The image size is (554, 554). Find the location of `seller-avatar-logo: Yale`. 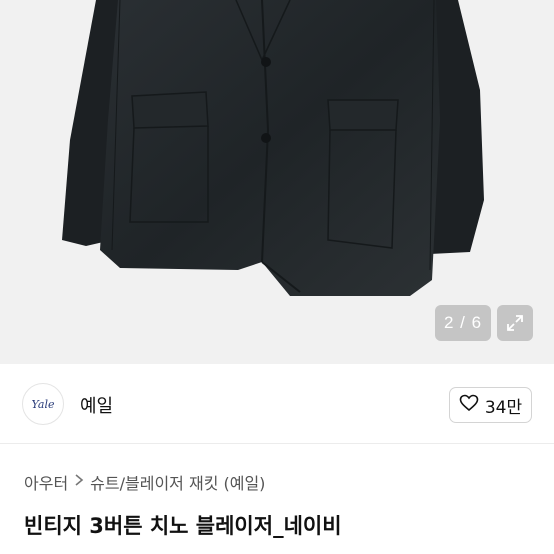

seller-avatar-logo: Yale is located at coordinates (43, 404).